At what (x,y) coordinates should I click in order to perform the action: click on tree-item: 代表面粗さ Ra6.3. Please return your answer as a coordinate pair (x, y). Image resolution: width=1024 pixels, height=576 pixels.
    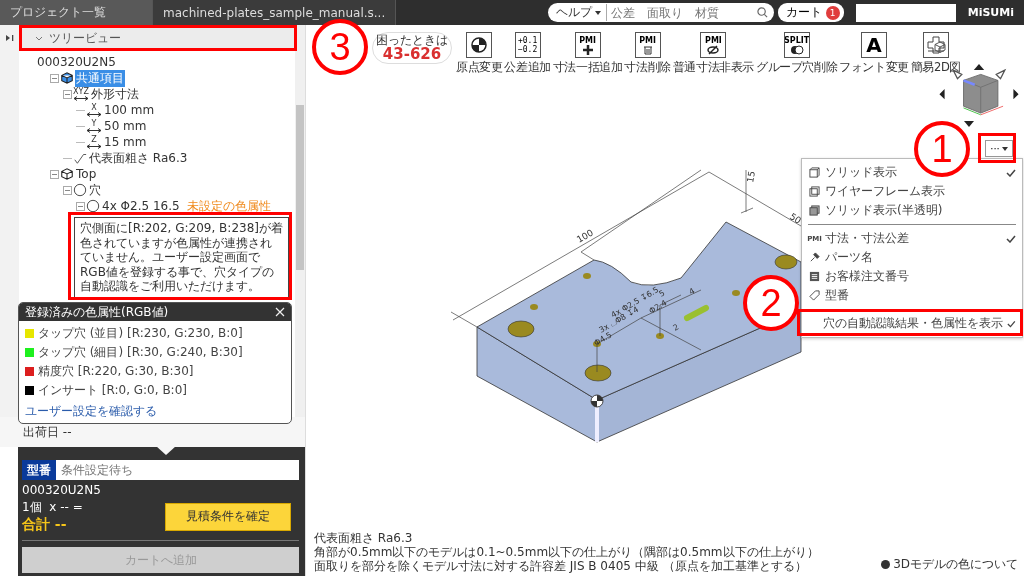
    Looking at the image, I should click on (138, 158).